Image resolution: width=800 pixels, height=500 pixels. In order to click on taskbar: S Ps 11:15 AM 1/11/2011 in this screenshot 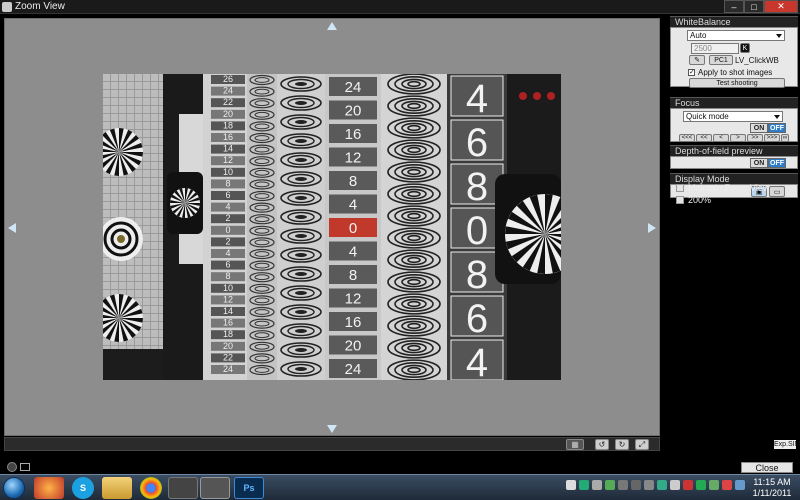, I will do `click(400, 487)`.